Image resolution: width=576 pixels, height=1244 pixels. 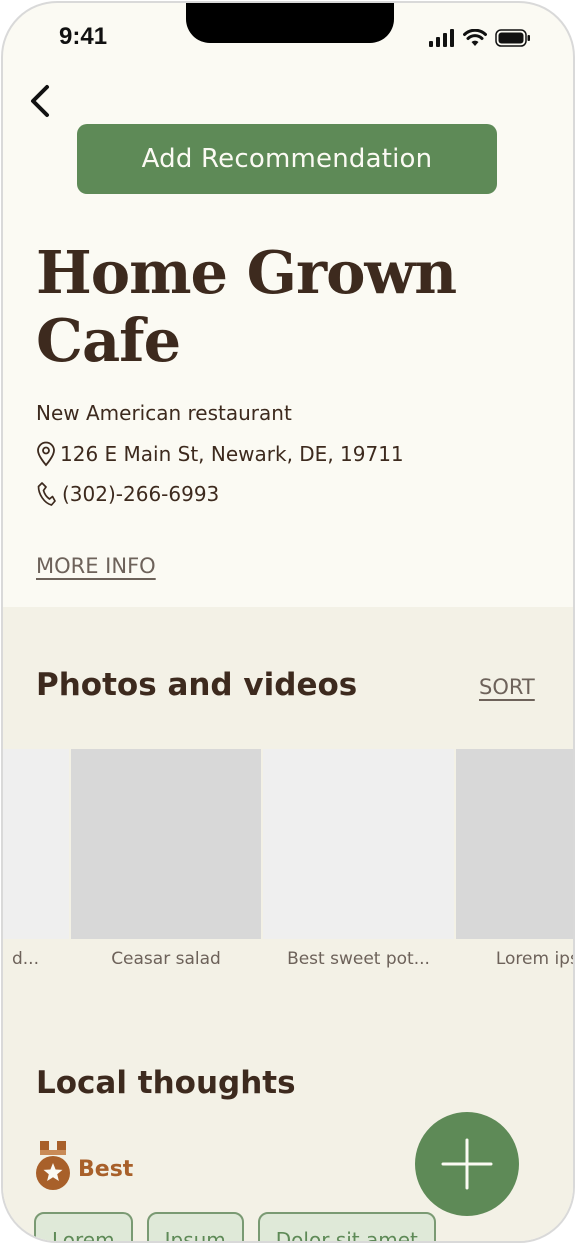 I want to click on more-info-link: MORE INFO, so click(x=96, y=566).